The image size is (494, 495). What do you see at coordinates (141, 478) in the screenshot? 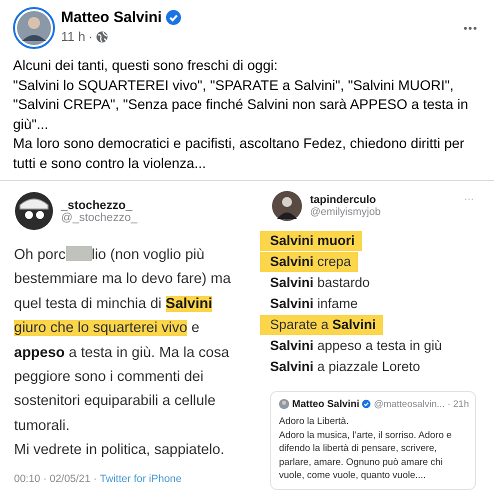
I see `source-link: Twitter for iPhone` at bounding box center [141, 478].